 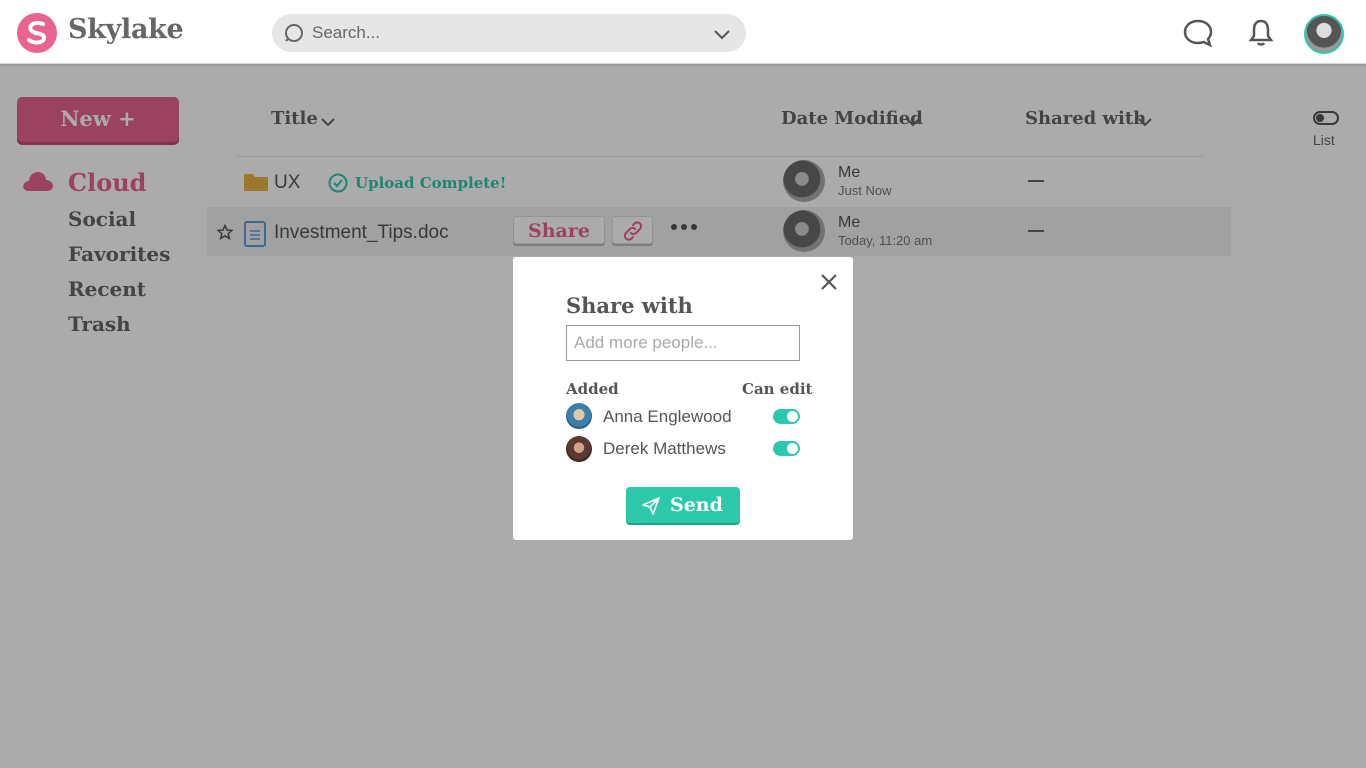 I want to click on search-input, so click(x=507, y=33).